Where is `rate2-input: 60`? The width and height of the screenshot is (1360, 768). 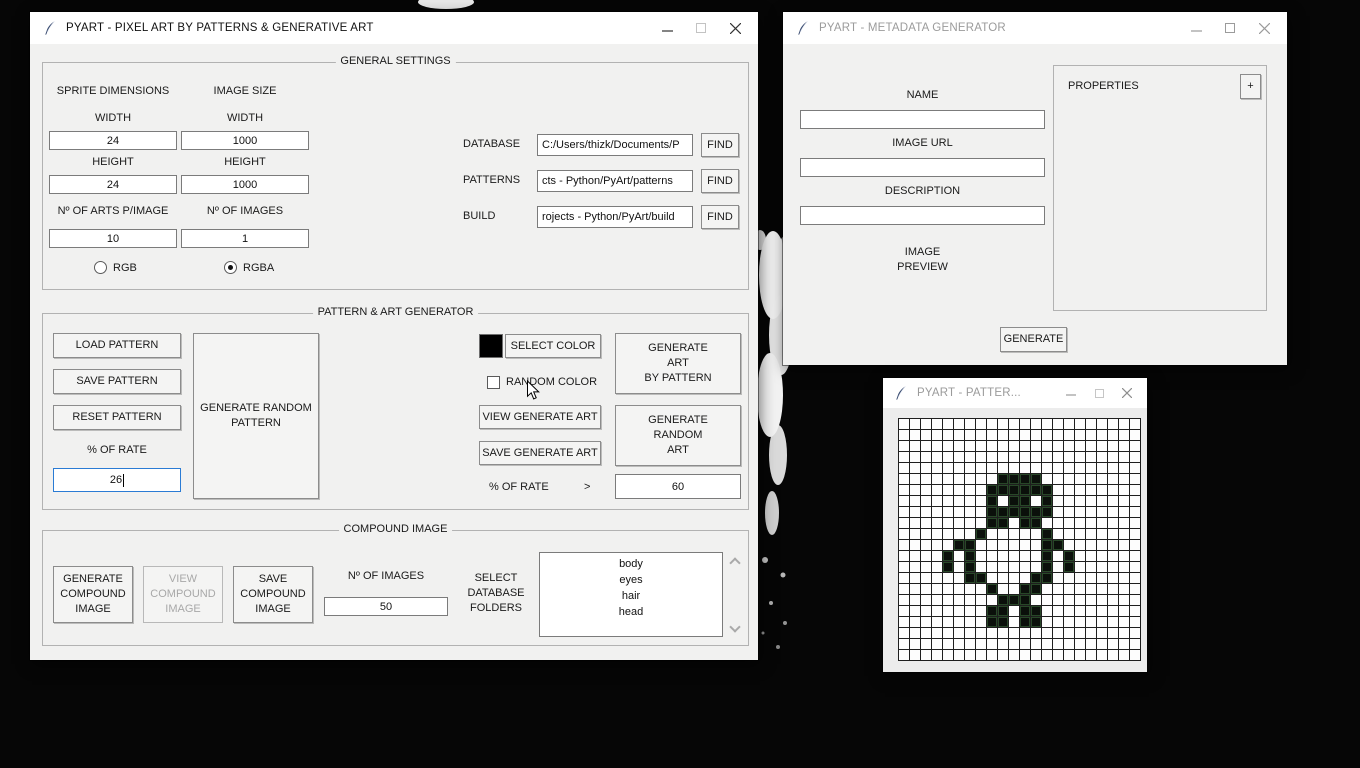 rate2-input: 60 is located at coordinates (678, 486).